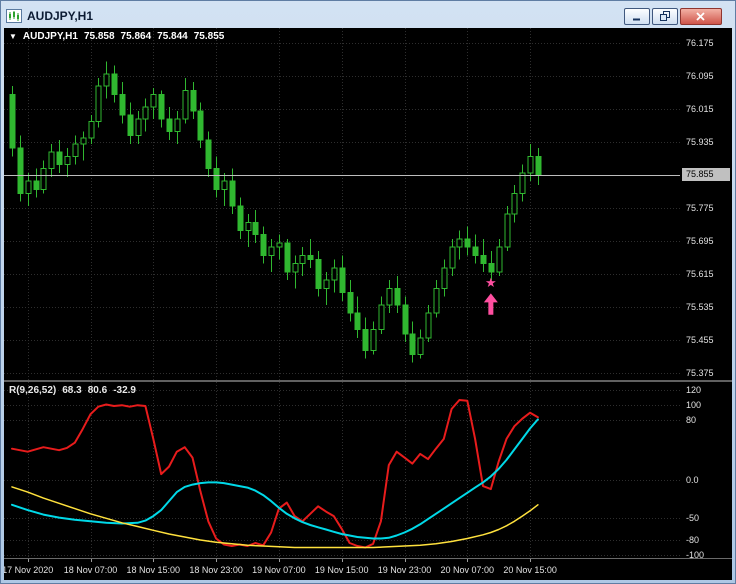 The height and width of the screenshot is (584, 736). Describe the element at coordinates (700, 207) in the screenshot. I see `price-tick-label: 75.775` at that location.